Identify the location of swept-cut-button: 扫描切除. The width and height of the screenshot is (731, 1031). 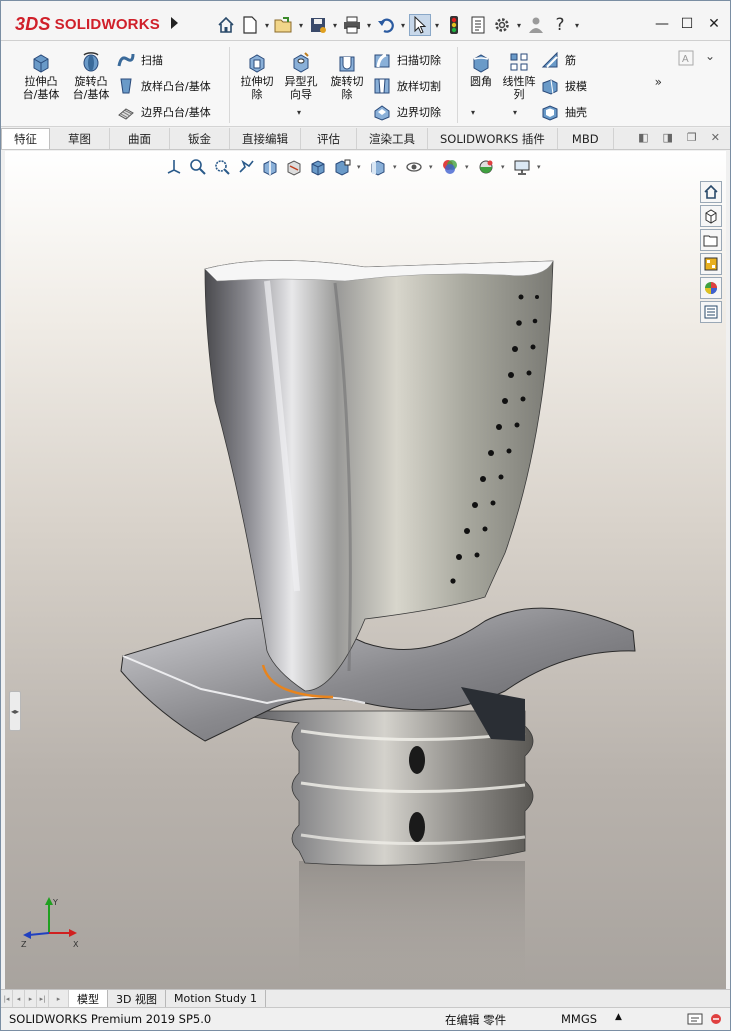
(407, 60).